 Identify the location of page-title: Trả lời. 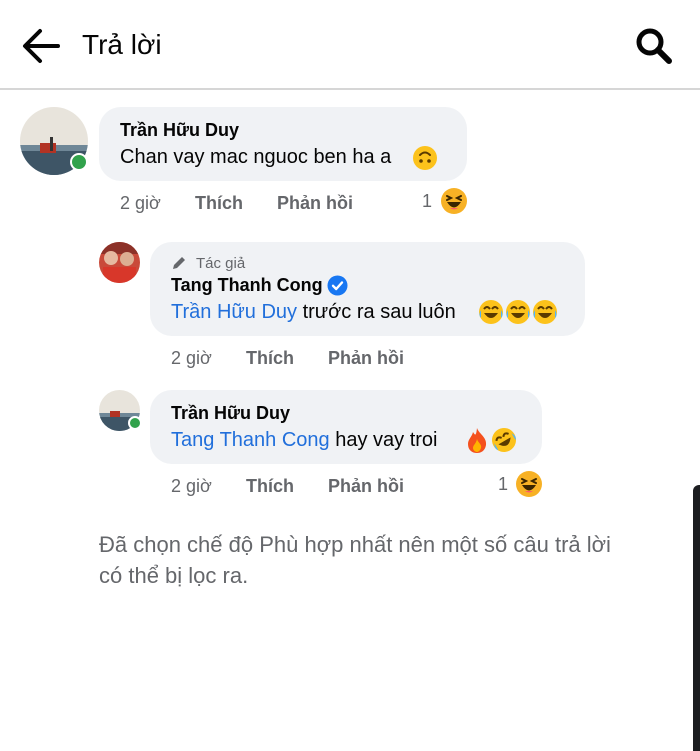
(122, 44).